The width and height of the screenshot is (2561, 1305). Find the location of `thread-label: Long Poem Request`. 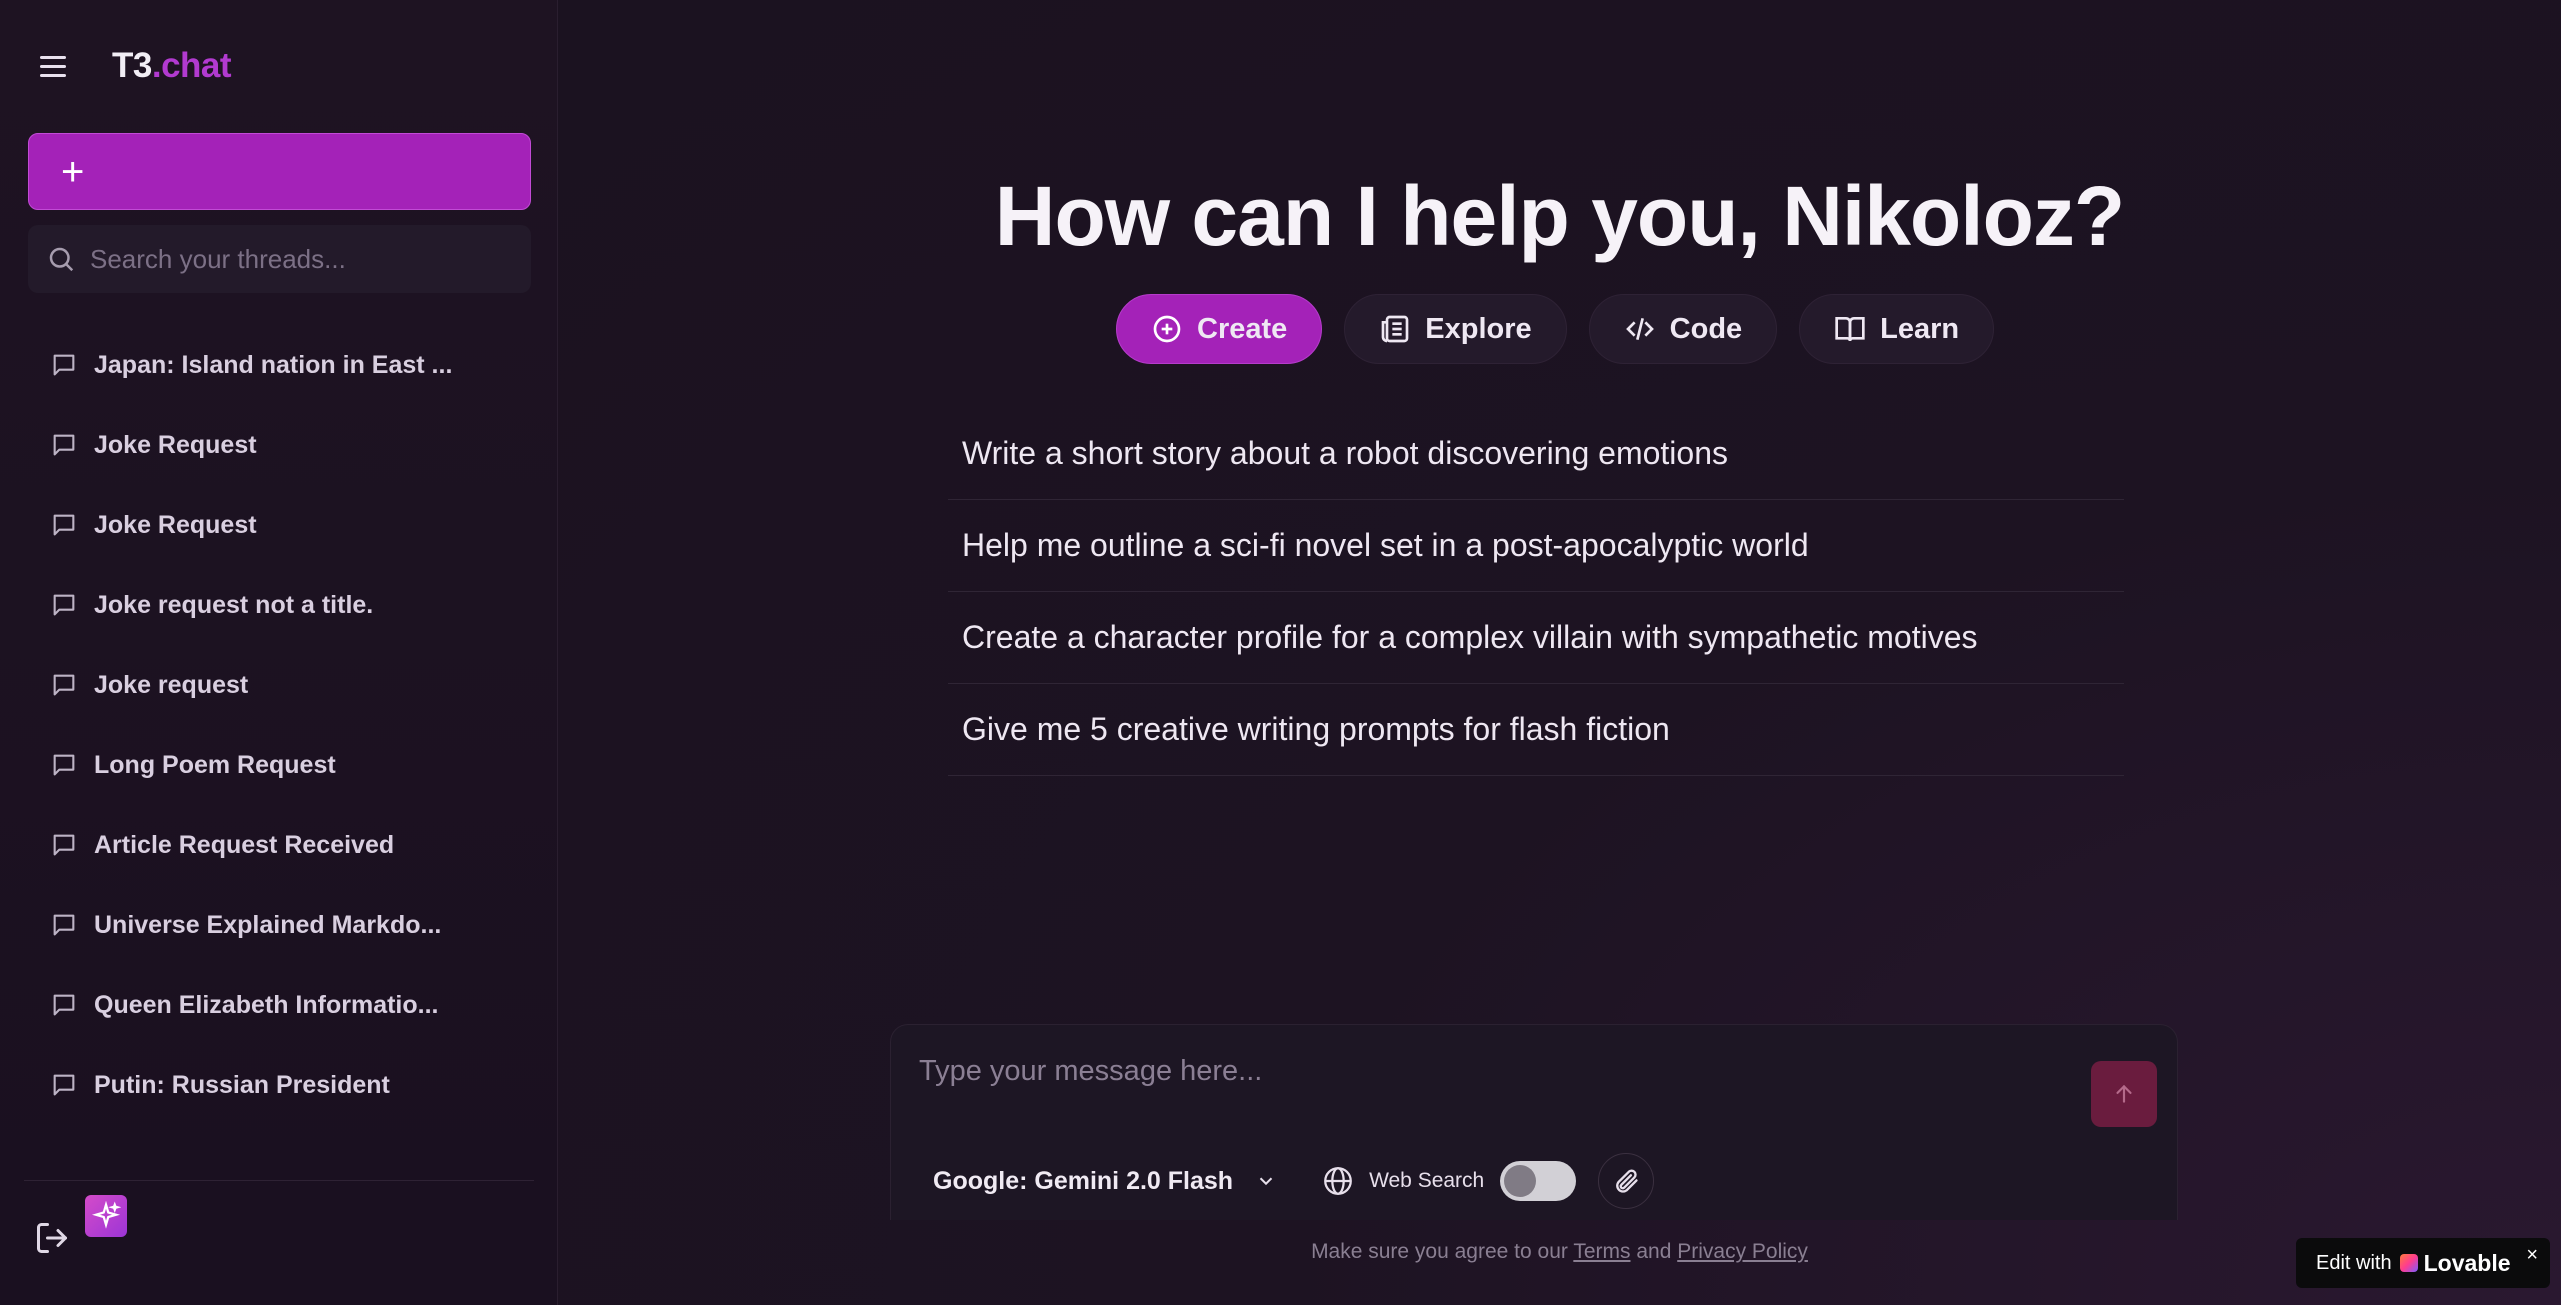

thread-label: Long Poem Request is located at coordinates (215, 764).